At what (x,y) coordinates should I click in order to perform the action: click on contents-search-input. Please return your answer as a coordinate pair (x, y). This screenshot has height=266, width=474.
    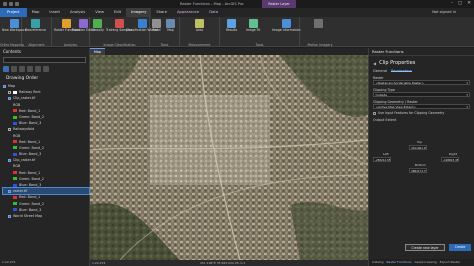
    Looking at the image, I should click on (44, 60).